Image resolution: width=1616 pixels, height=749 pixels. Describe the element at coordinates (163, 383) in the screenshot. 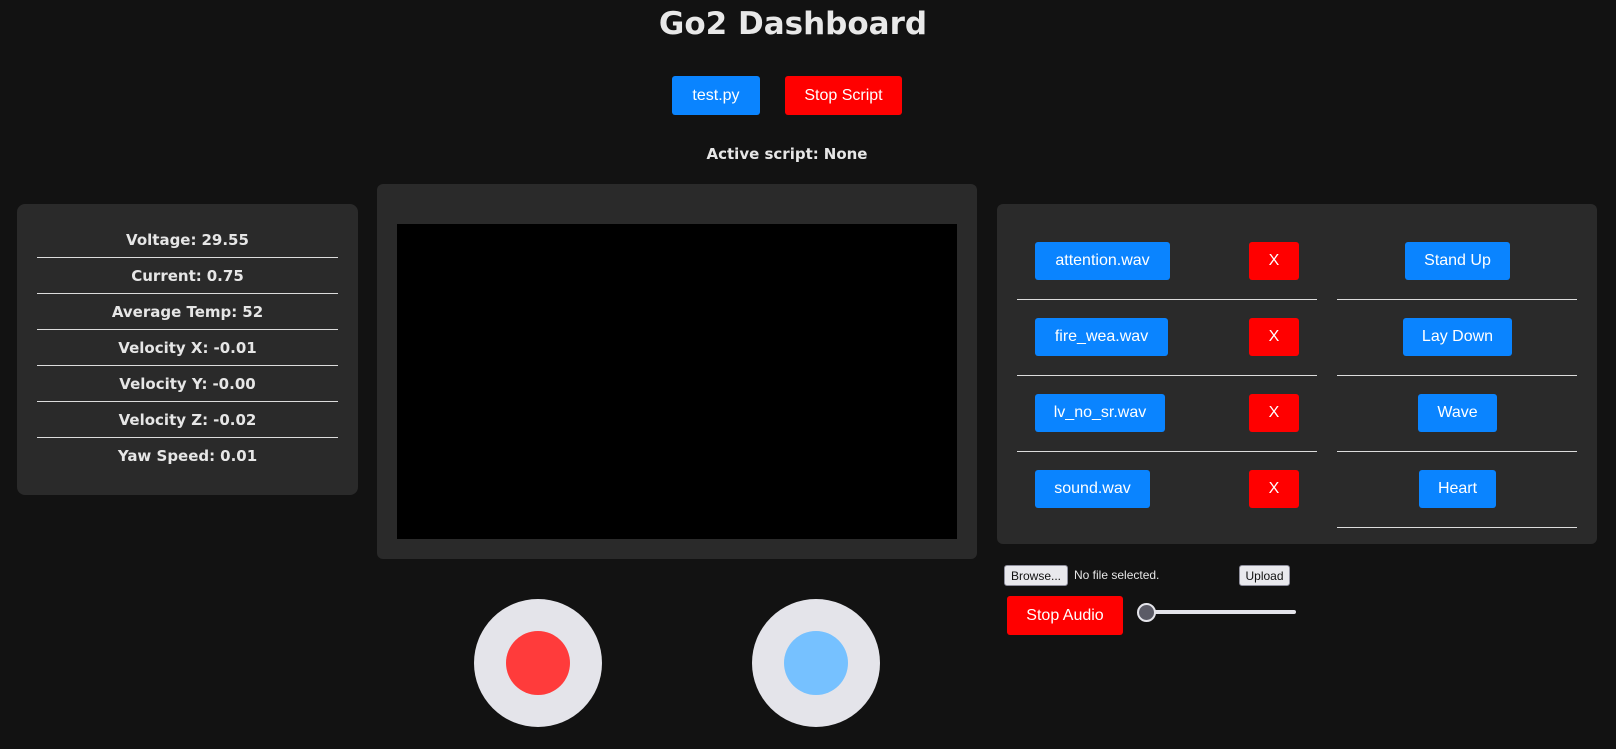

I see `stat-label: Velocity Y:` at that location.